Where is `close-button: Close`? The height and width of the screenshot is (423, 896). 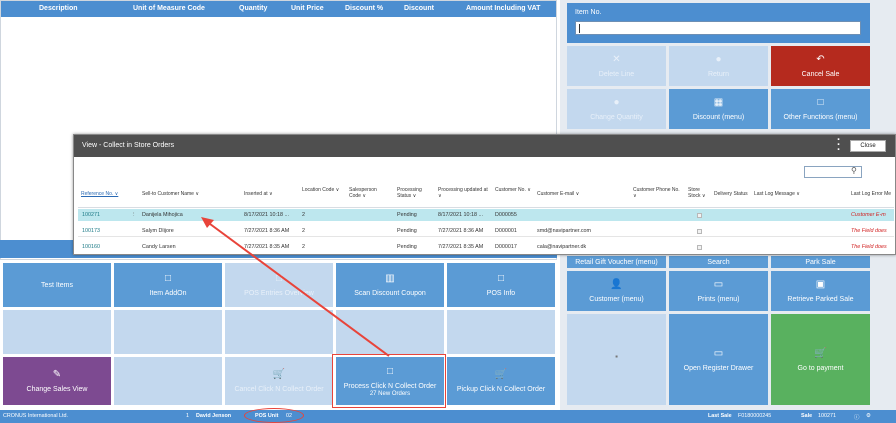 close-button: Close is located at coordinates (868, 146).